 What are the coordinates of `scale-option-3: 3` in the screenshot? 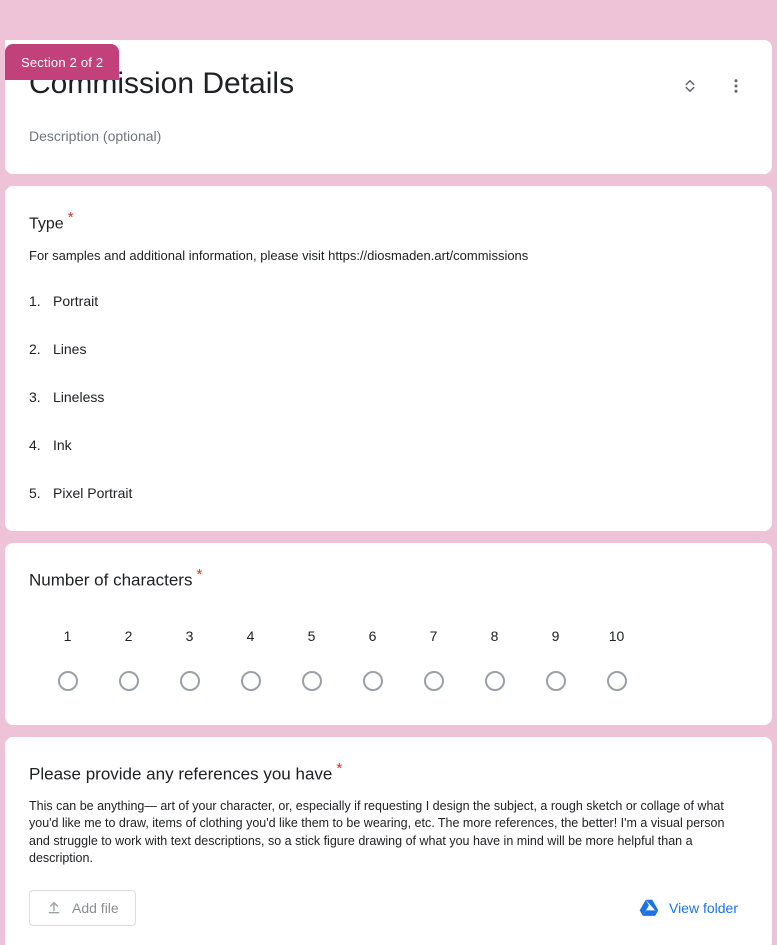 It's located at (189, 659).